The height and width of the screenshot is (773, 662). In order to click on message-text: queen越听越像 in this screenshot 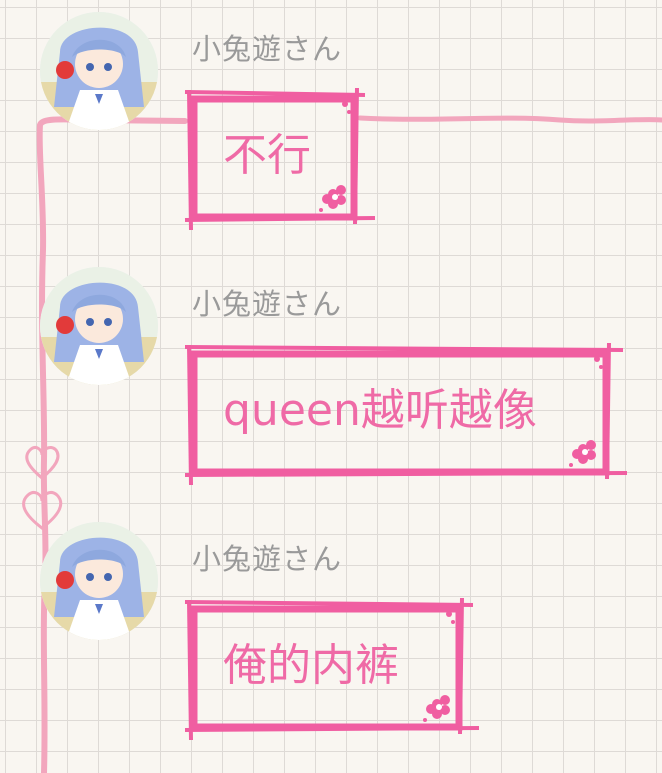, I will do `click(380, 410)`.